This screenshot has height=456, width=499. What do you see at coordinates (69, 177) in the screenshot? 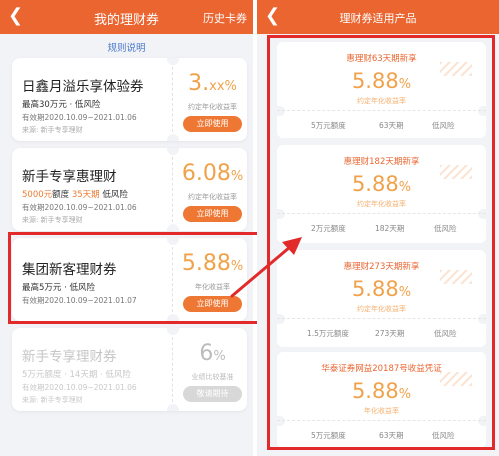
I see `coupon-name: 新手专享惠理财` at bounding box center [69, 177].